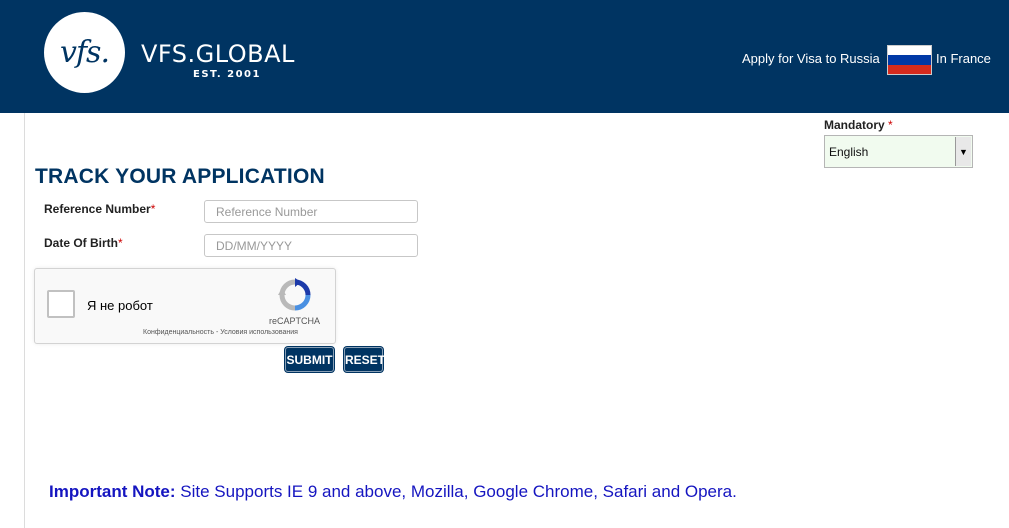  I want to click on apply-for-visa-text: Apply for Visa to Russia, so click(811, 58).